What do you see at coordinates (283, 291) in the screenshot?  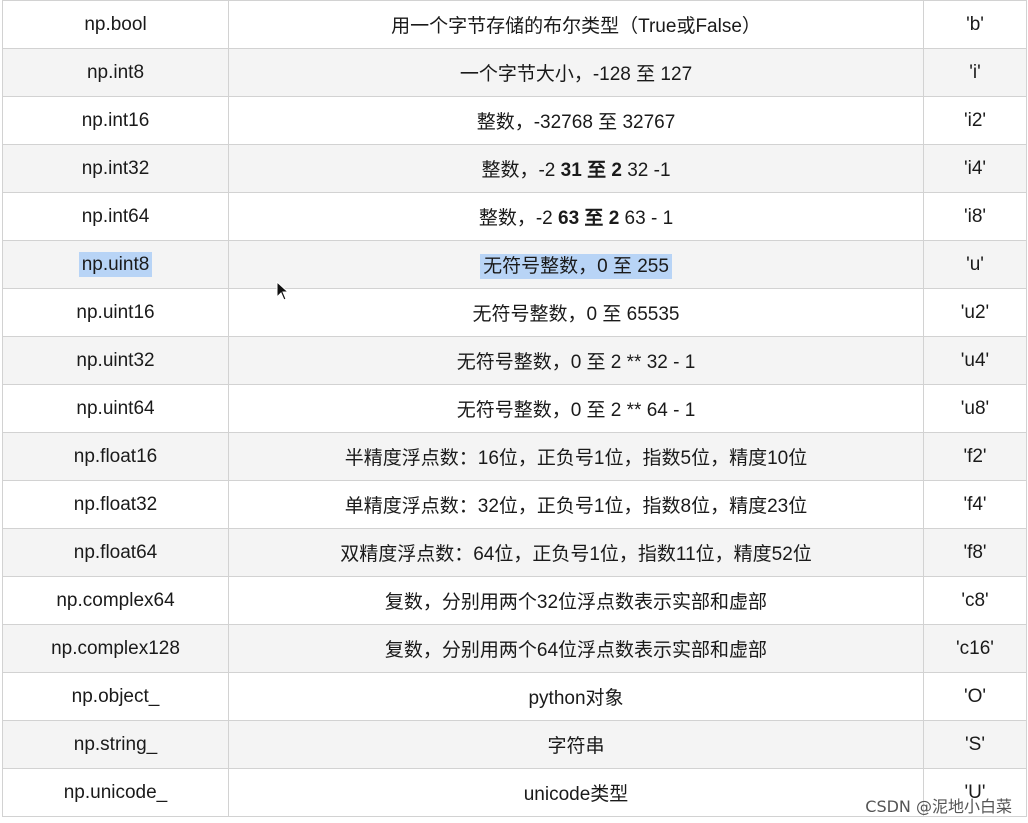 I see `arrow-cursor-icon` at bounding box center [283, 291].